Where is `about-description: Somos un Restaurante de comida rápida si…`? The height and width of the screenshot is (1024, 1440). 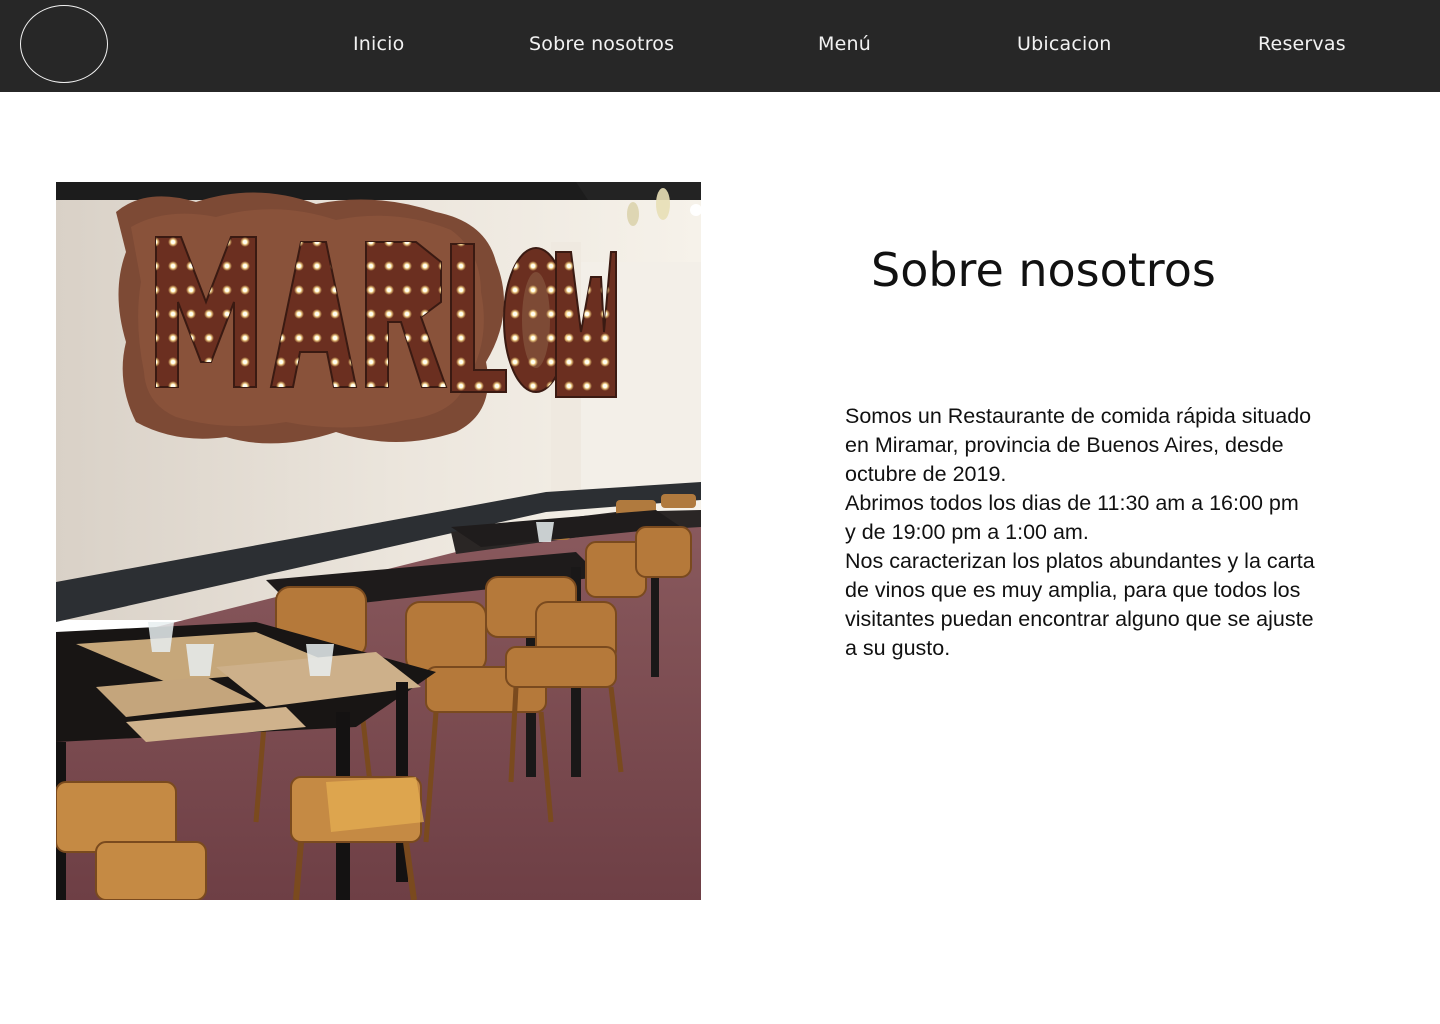 about-description: Somos un Restaurante de comida rápida si… is located at coordinates (1080, 532).